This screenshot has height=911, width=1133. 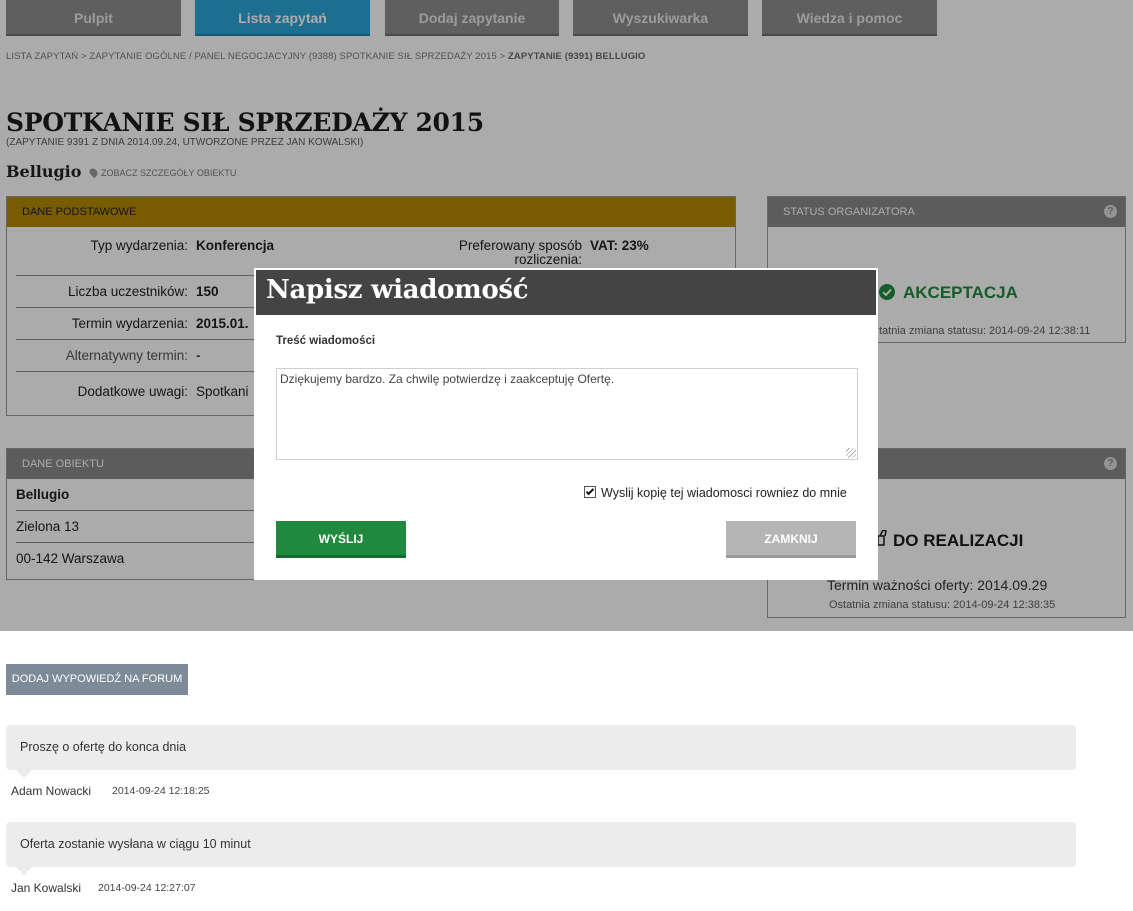 What do you see at coordinates (135, 844) in the screenshot?
I see `forum-post-text: Oferta zostanie wysłana w ciągu 10 minut` at bounding box center [135, 844].